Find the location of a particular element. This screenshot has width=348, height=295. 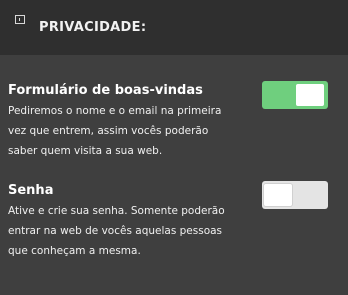

setting-description-line: vez que entrem, assim vocês poderão is located at coordinates (108, 131).